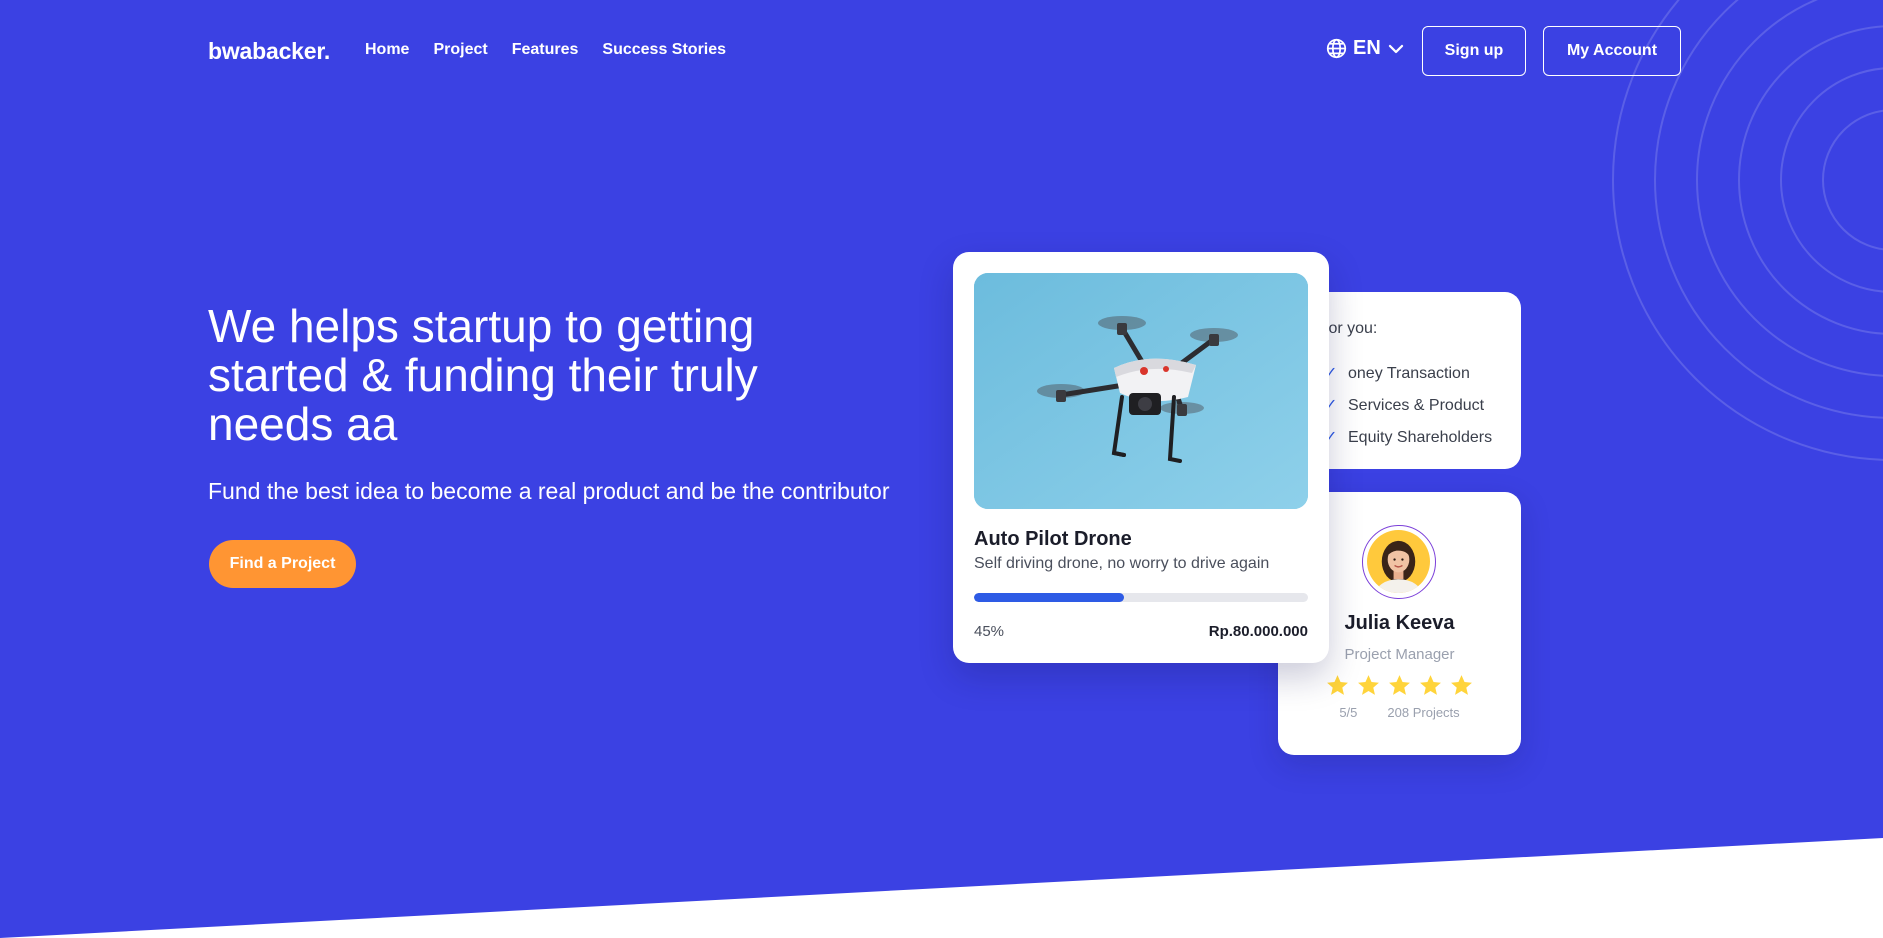 This screenshot has width=1883, height=938. I want to click on nav-item-home: Home, so click(387, 50).